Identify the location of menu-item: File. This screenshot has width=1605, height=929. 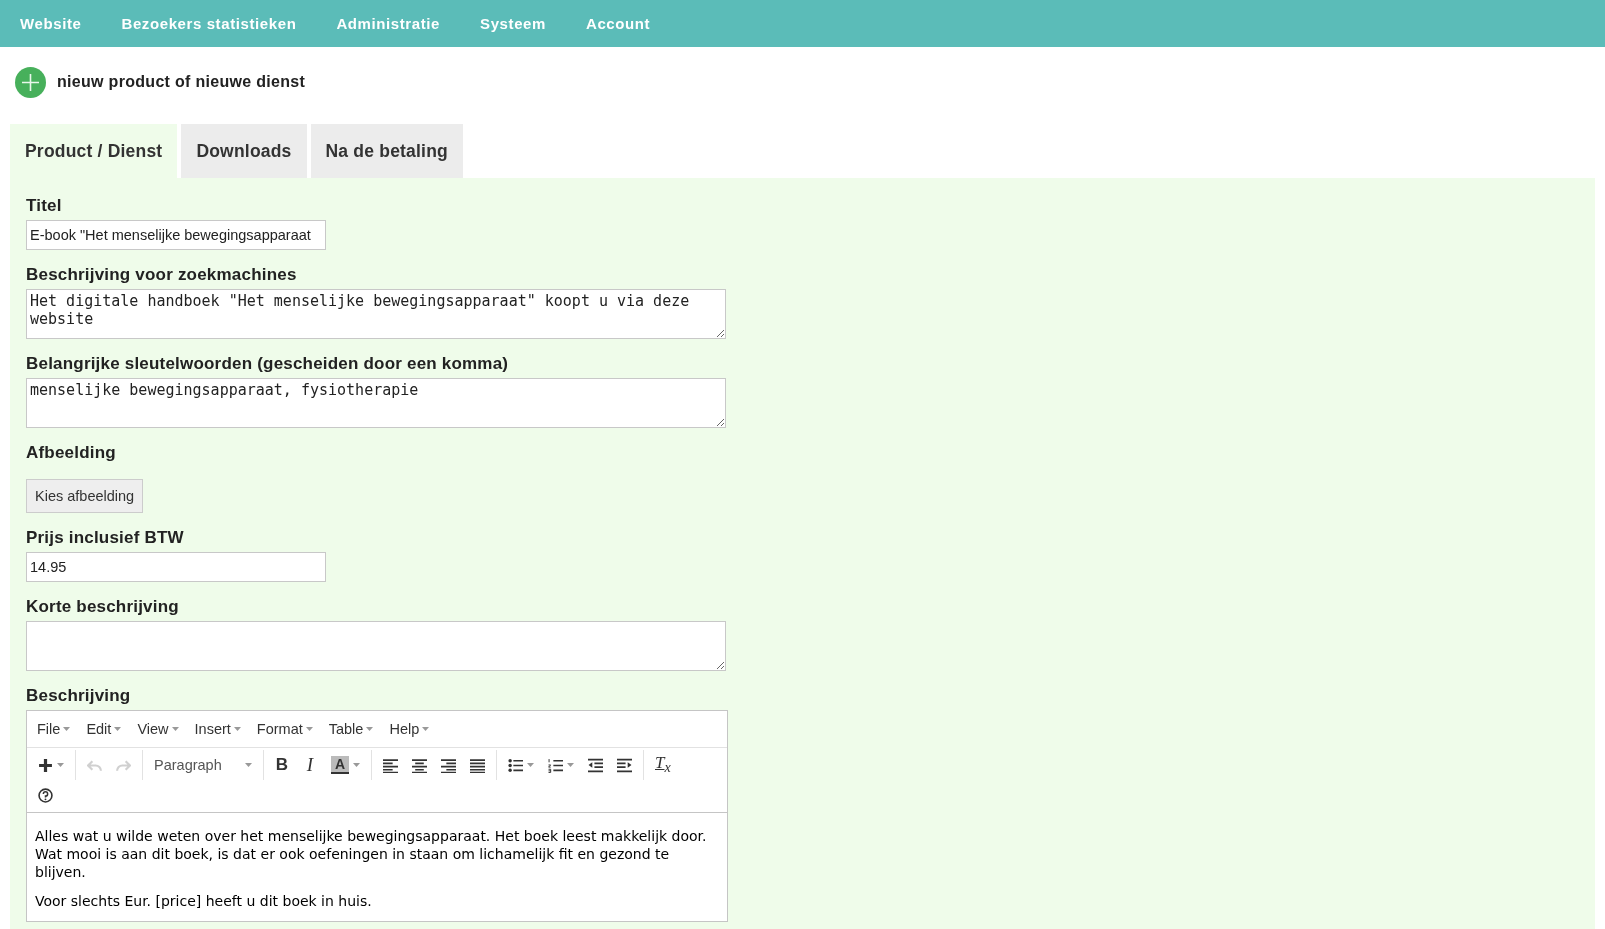
(54, 729).